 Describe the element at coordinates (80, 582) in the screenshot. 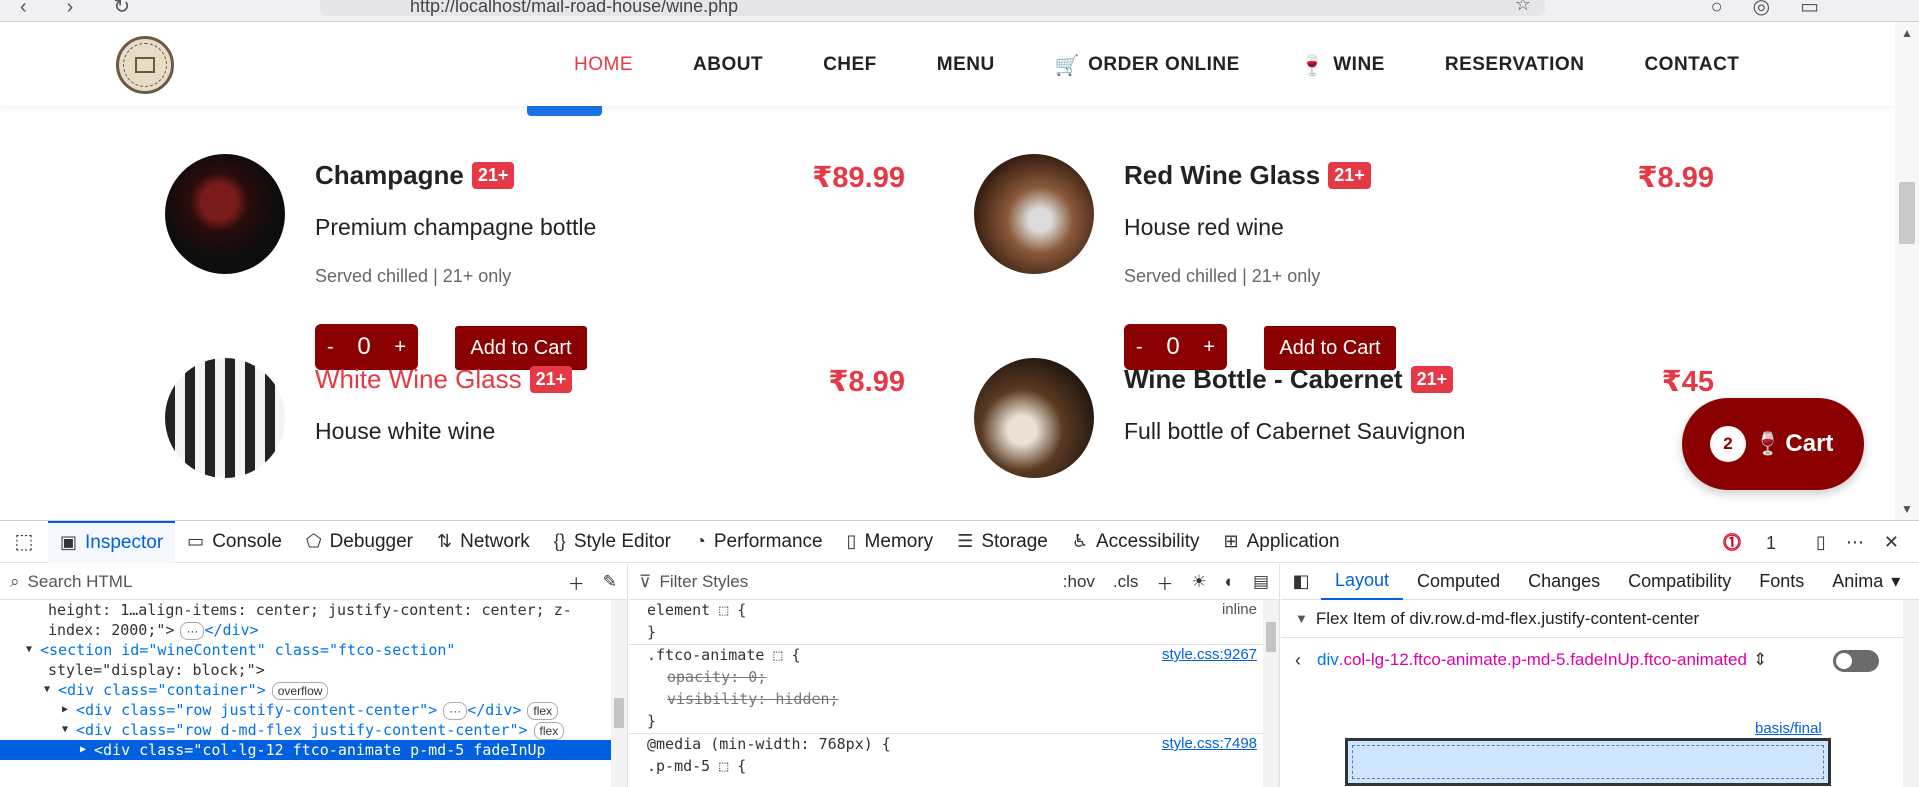

I see `search-html-input: Search HTML` at that location.